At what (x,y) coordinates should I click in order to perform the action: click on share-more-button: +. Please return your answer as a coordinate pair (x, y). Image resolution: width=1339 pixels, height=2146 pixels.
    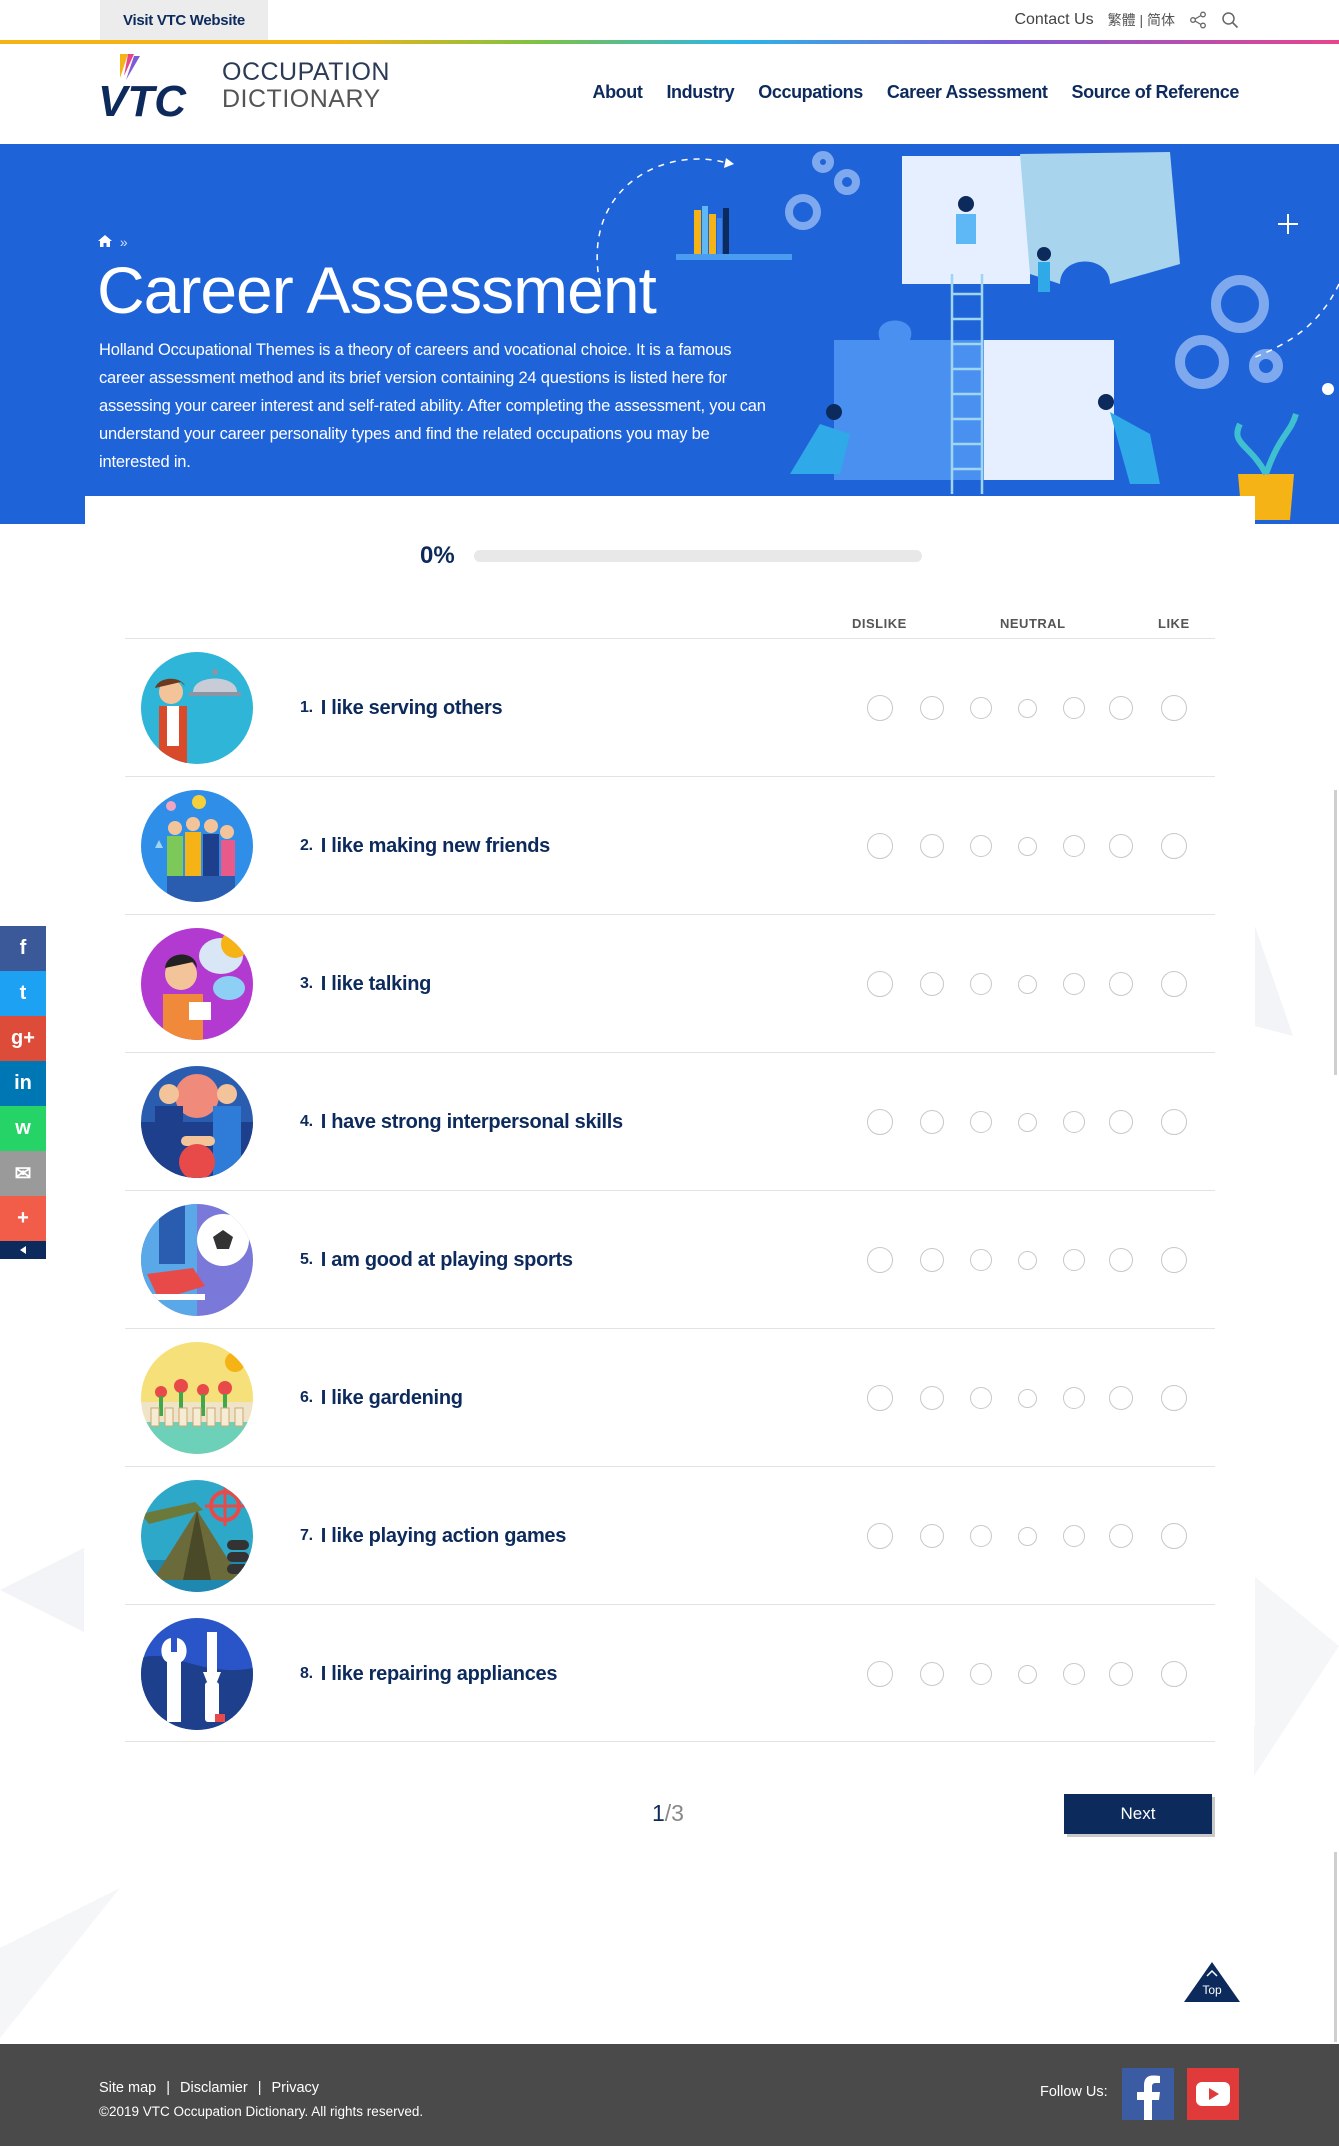
    Looking at the image, I should click on (23, 1218).